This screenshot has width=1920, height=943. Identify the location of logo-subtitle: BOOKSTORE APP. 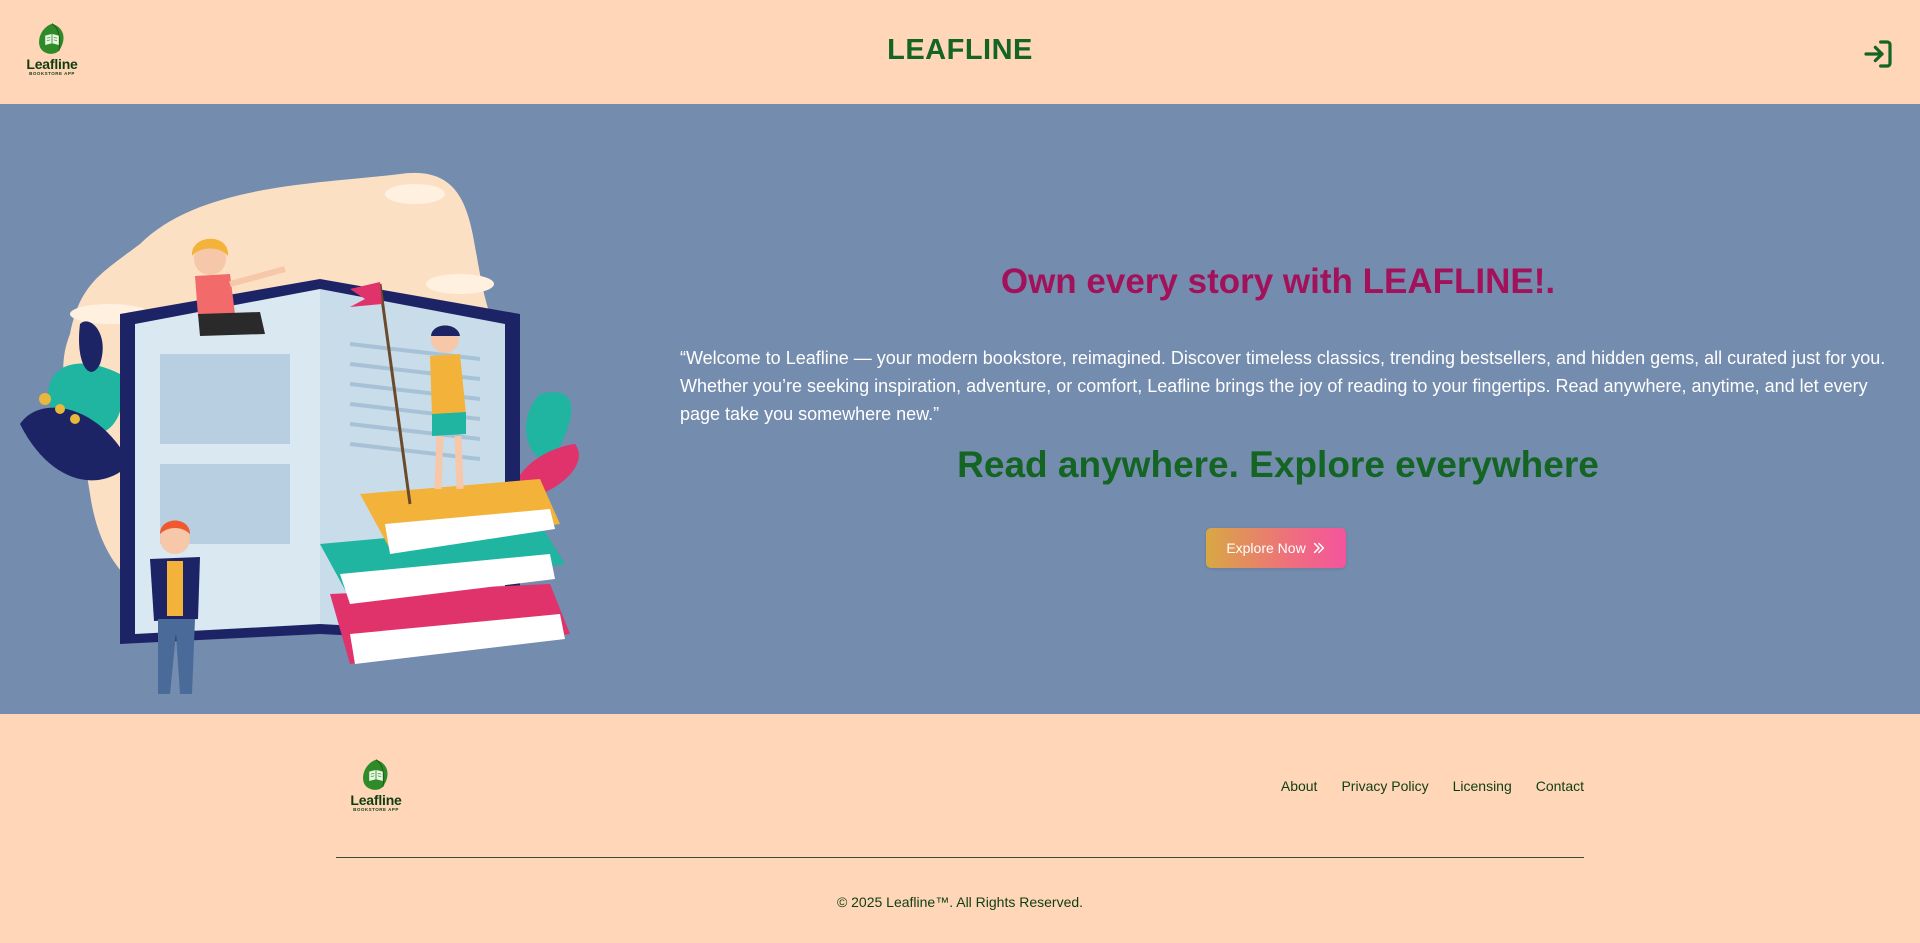
(52, 73).